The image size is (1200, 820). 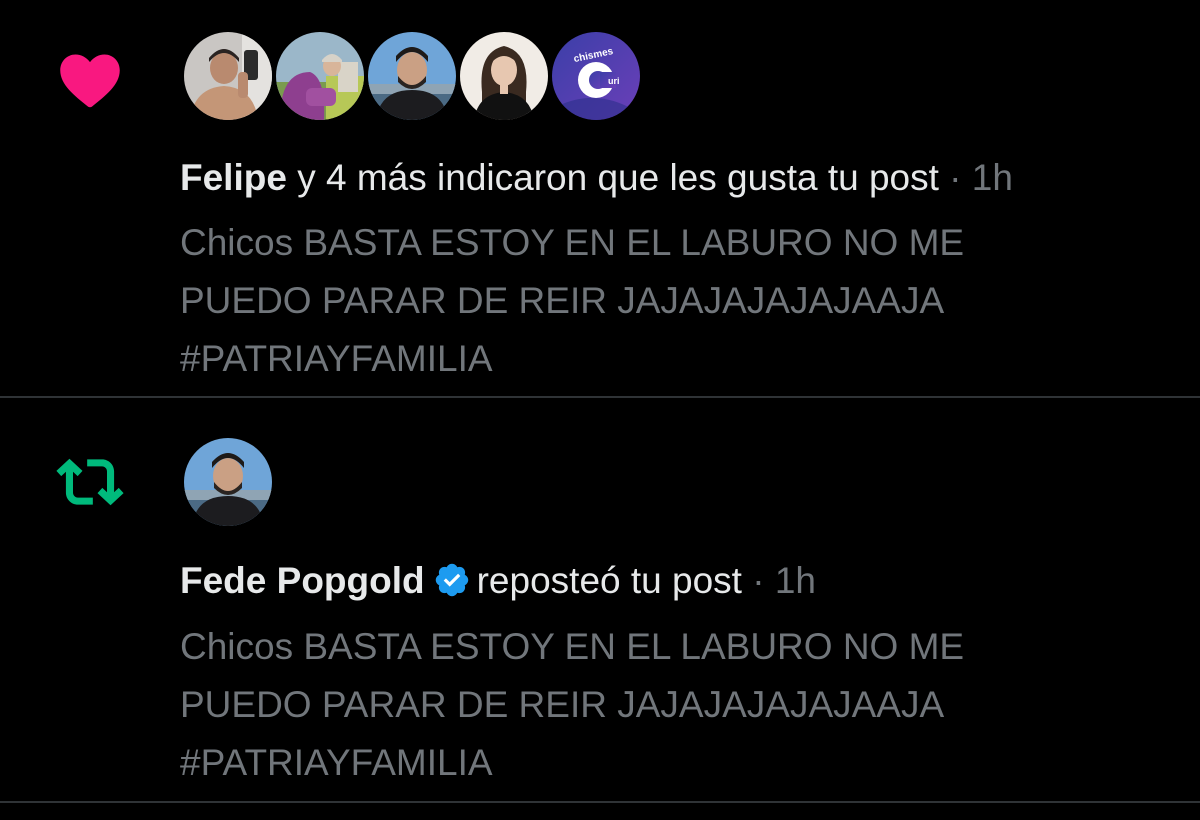 I want to click on actor-name: Fede Popgold, so click(x=302, y=580).